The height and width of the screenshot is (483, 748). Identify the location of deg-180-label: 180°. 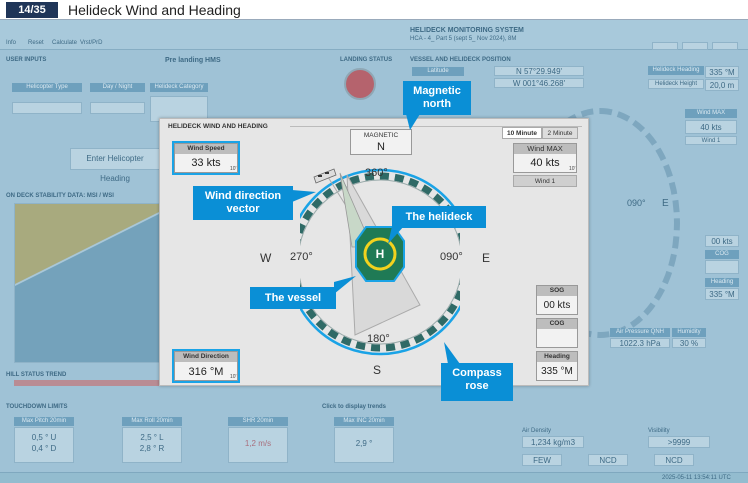
(378, 339).